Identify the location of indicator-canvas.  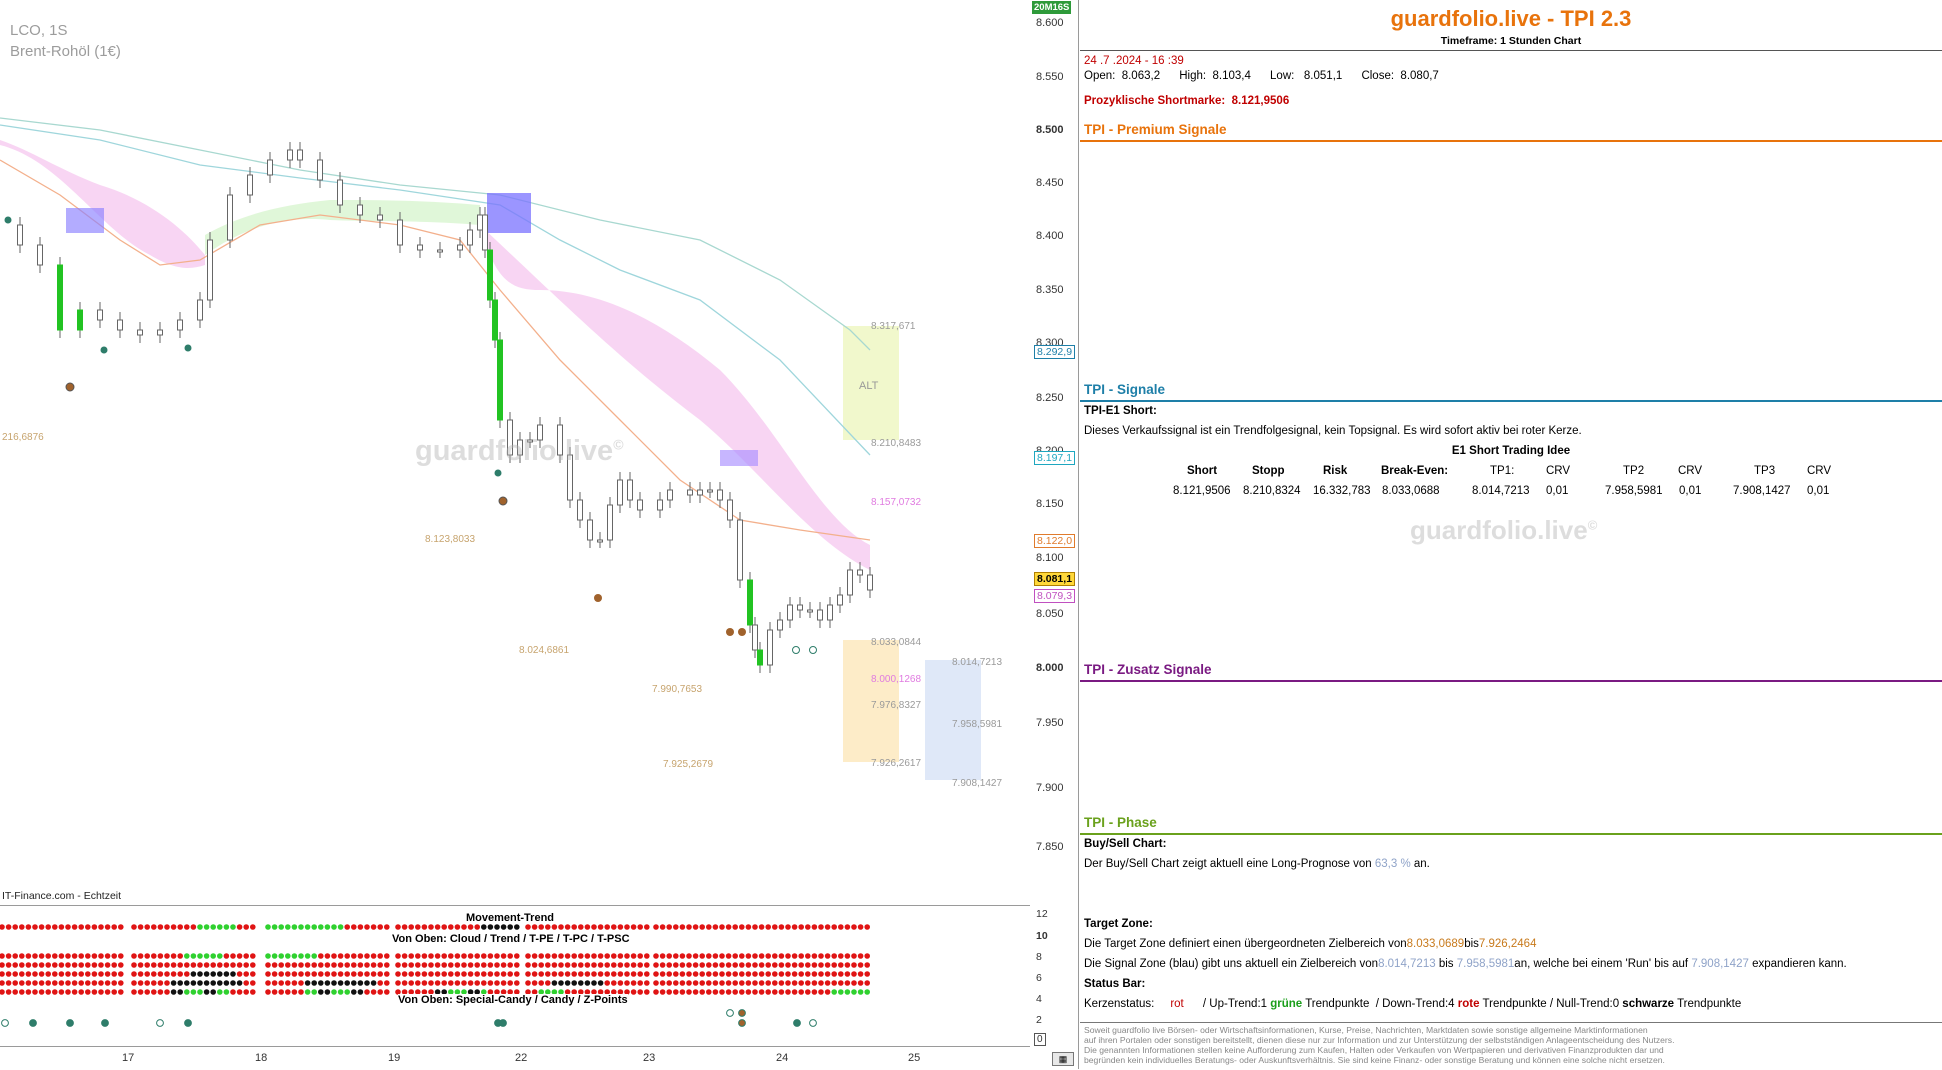
(435, 975).